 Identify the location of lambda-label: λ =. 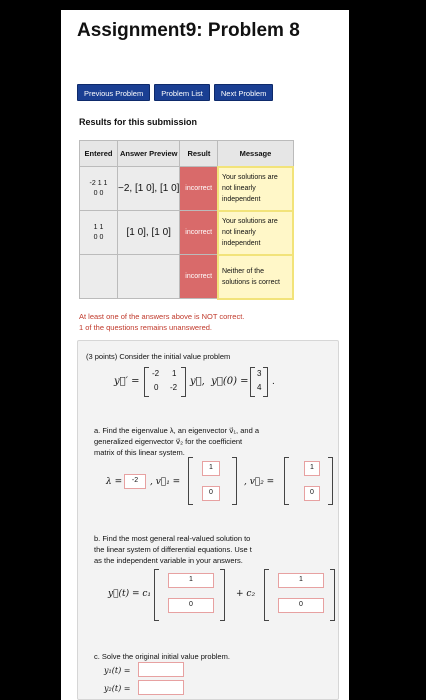
(114, 482).